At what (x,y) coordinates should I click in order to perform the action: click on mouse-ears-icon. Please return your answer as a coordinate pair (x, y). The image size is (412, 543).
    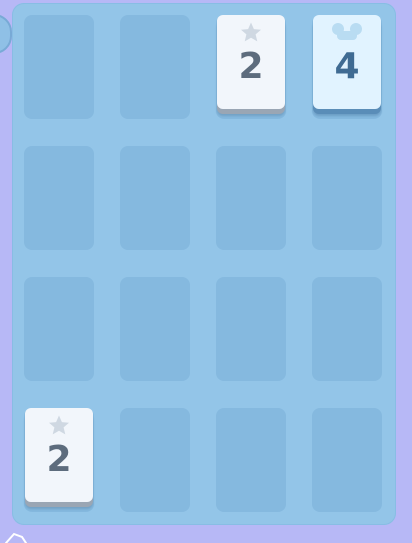
    Looking at the image, I should click on (347, 32).